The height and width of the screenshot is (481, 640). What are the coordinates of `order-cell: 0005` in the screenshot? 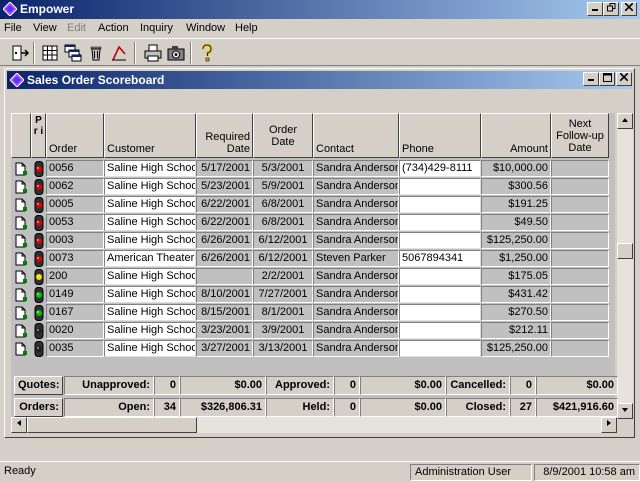 It's located at (75, 204).